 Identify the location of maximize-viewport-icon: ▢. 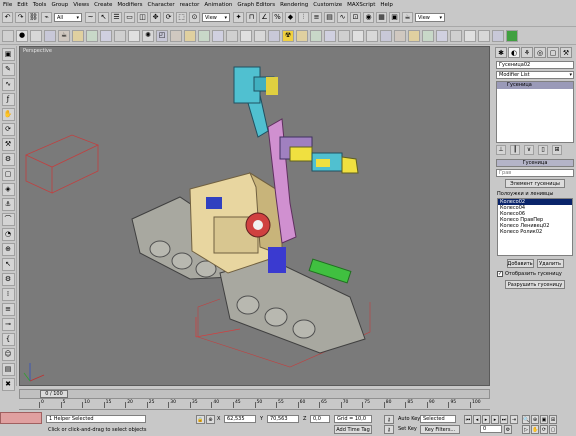
(553, 429).